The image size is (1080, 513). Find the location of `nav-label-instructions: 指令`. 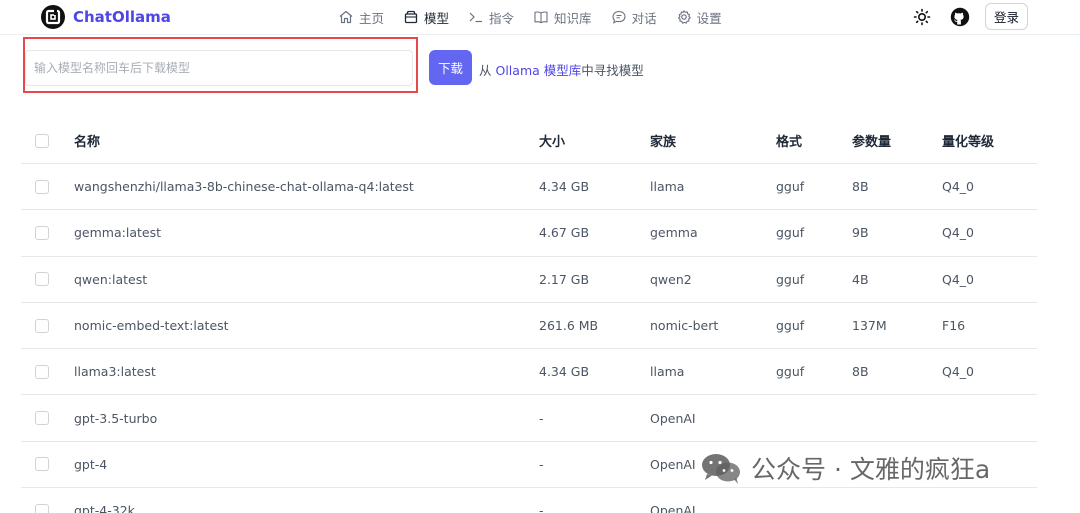

nav-label-instructions: 指令 is located at coordinates (502, 18).